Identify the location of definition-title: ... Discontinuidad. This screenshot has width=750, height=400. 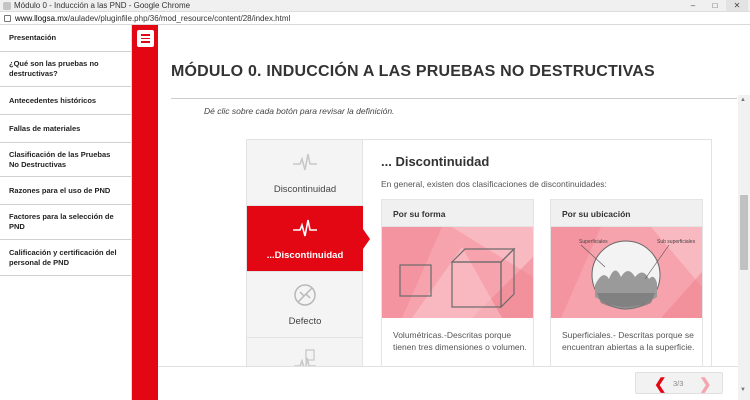
(435, 161).